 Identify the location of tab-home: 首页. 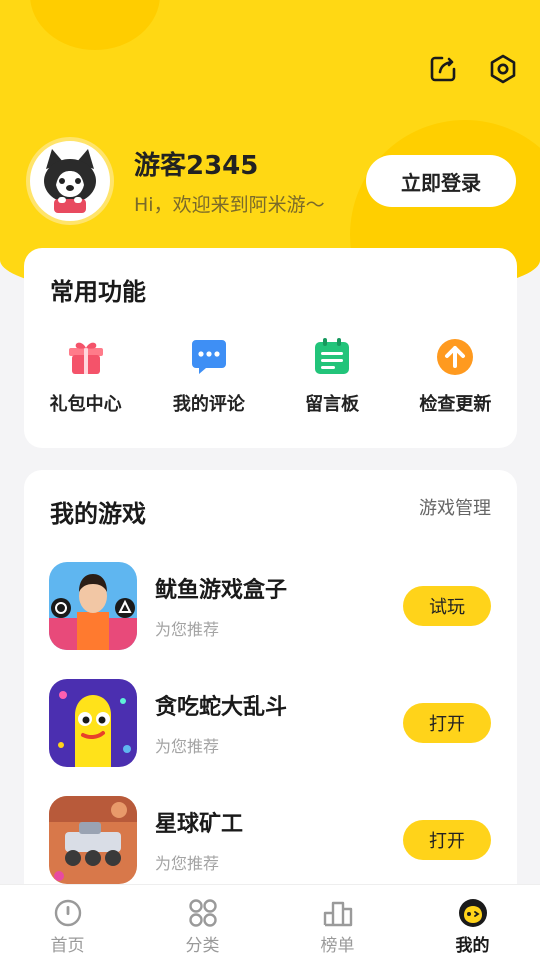
(67, 922).